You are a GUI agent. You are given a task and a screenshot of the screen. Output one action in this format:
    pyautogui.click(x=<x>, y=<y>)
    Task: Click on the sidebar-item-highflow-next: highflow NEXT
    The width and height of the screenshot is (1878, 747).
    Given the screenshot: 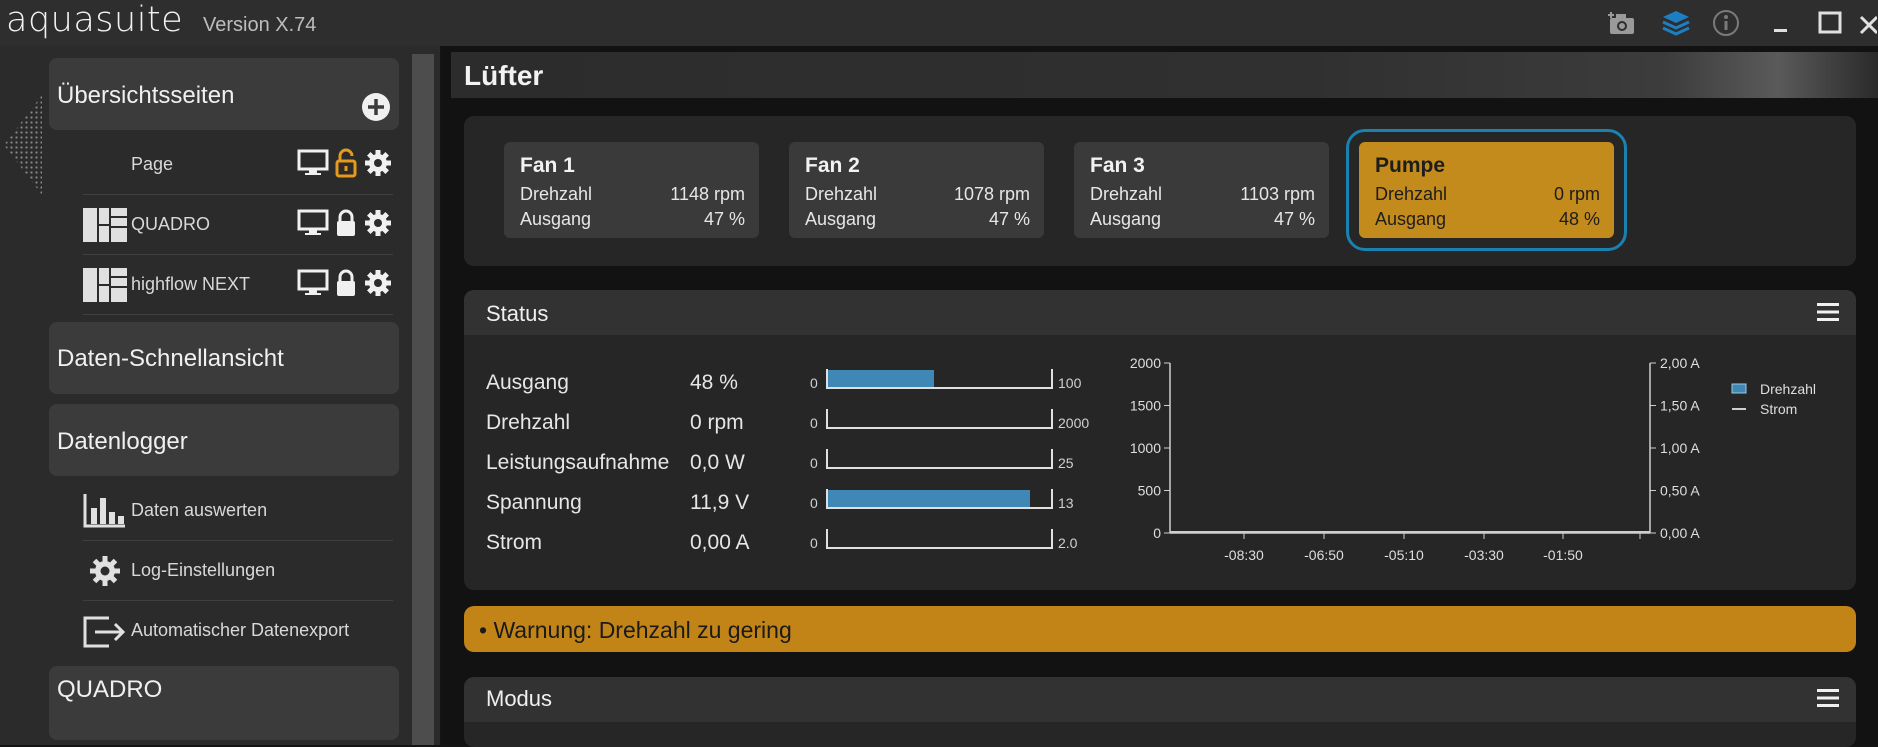 What is the action you would take?
    pyautogui.click(x=238, y=285)
    